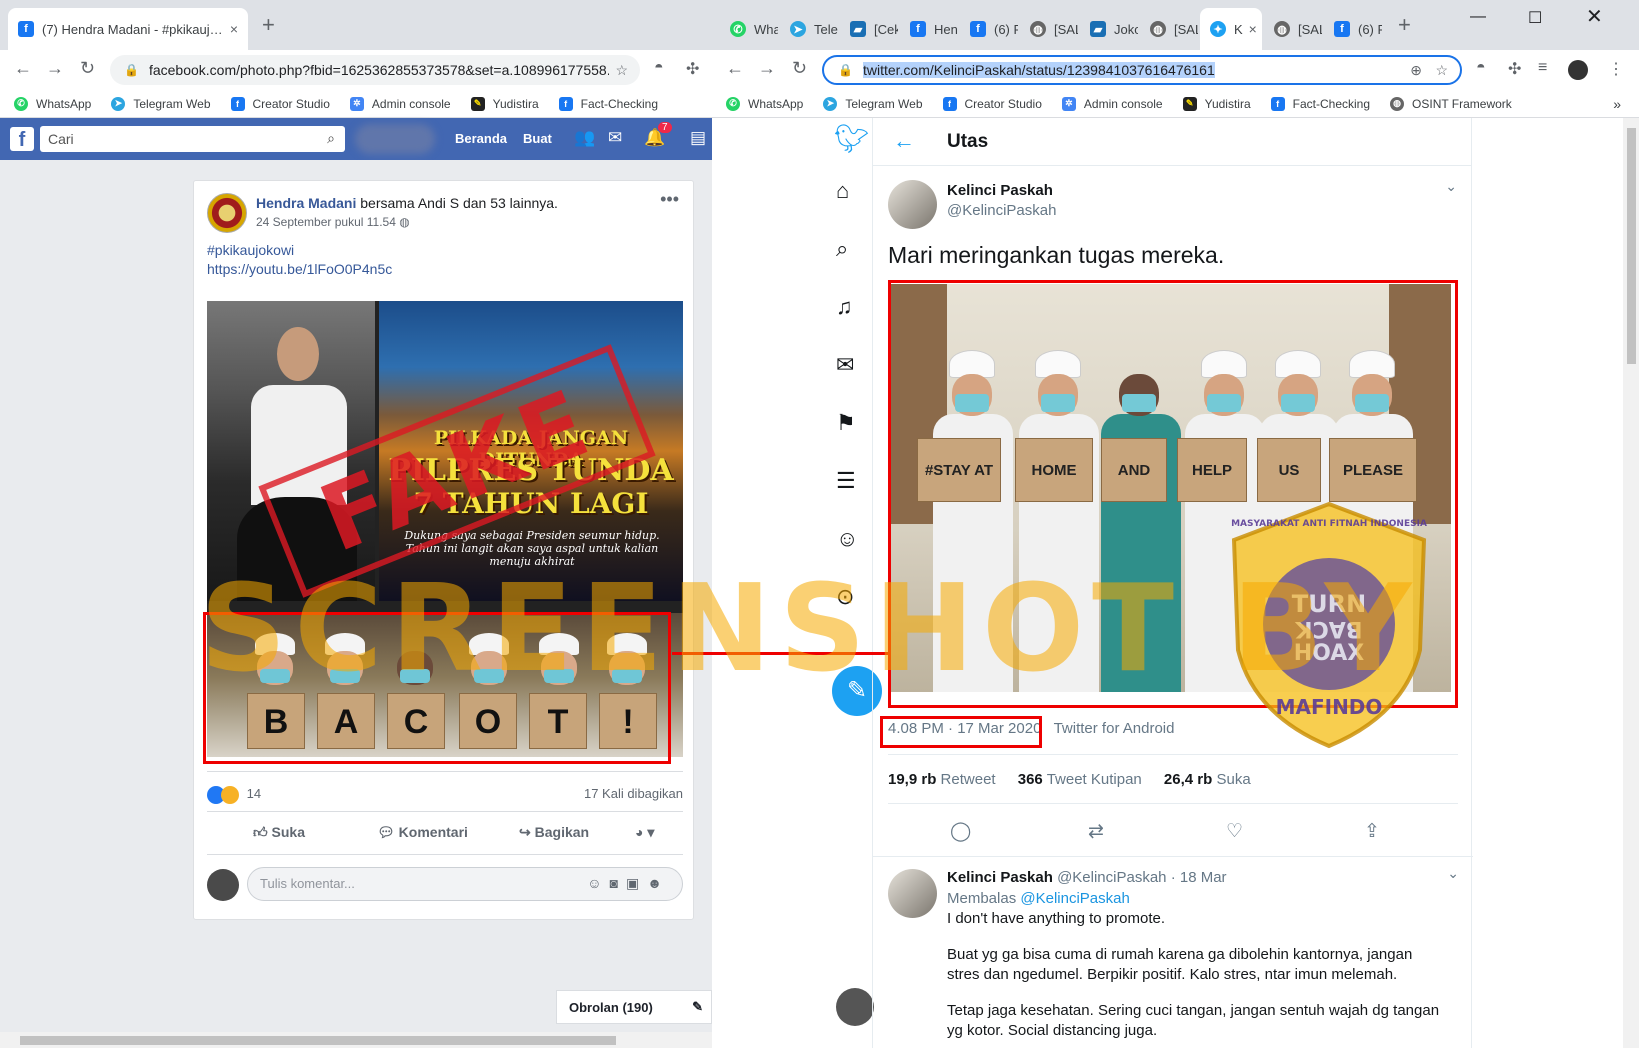  What do you see at coordinates (809, 29) in the screenshot?
I see `tab-telegram: ➤ Teleg` at bounding box center [809, 29].